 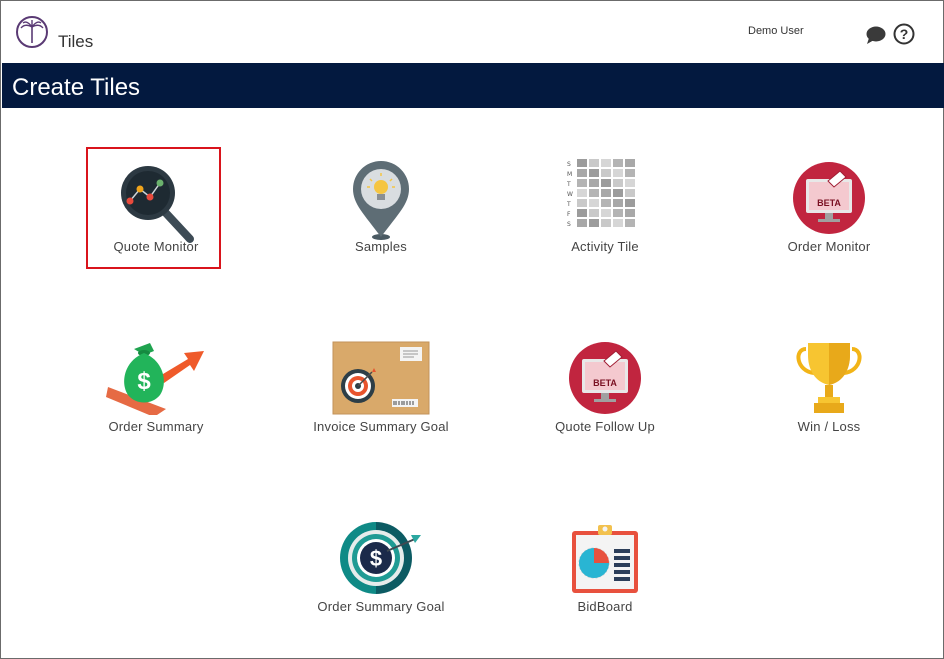 I want to click on tile-label: Win / Loss, so click(x=829, y=426).